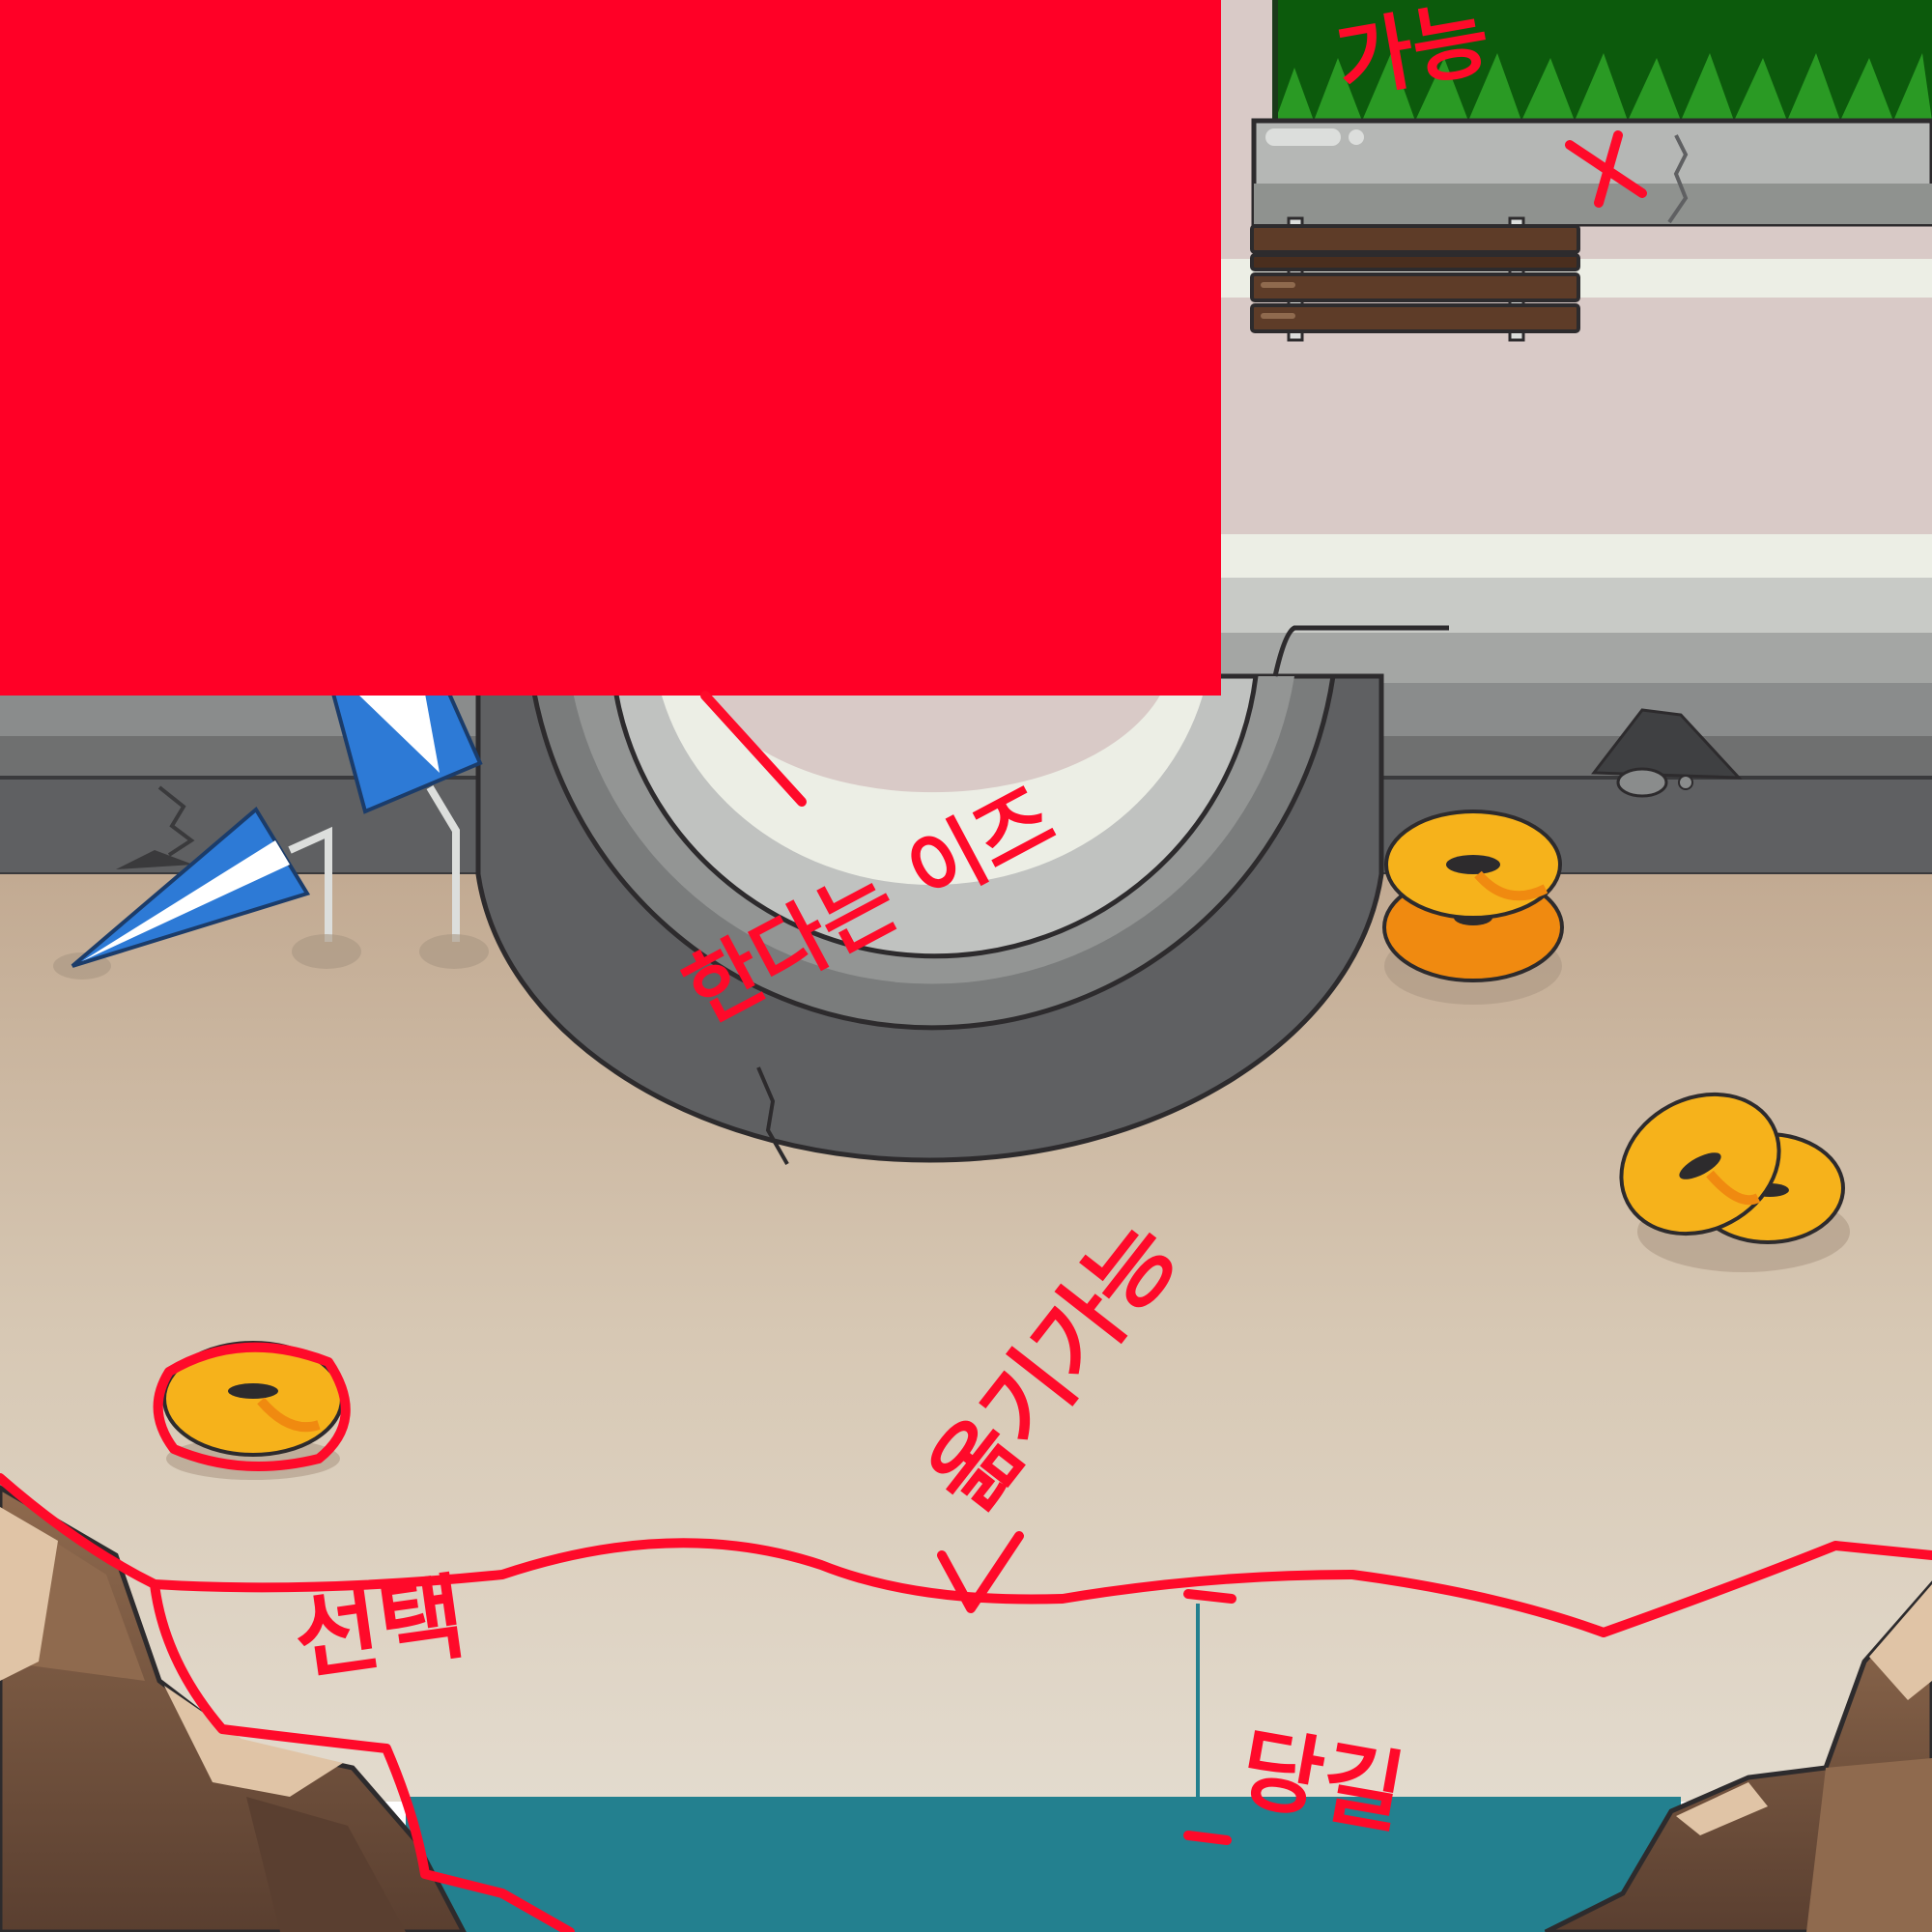 The width and height of the screenshot is (1932, 1932). I want to click on wooden-bench, so click(1415, 279).